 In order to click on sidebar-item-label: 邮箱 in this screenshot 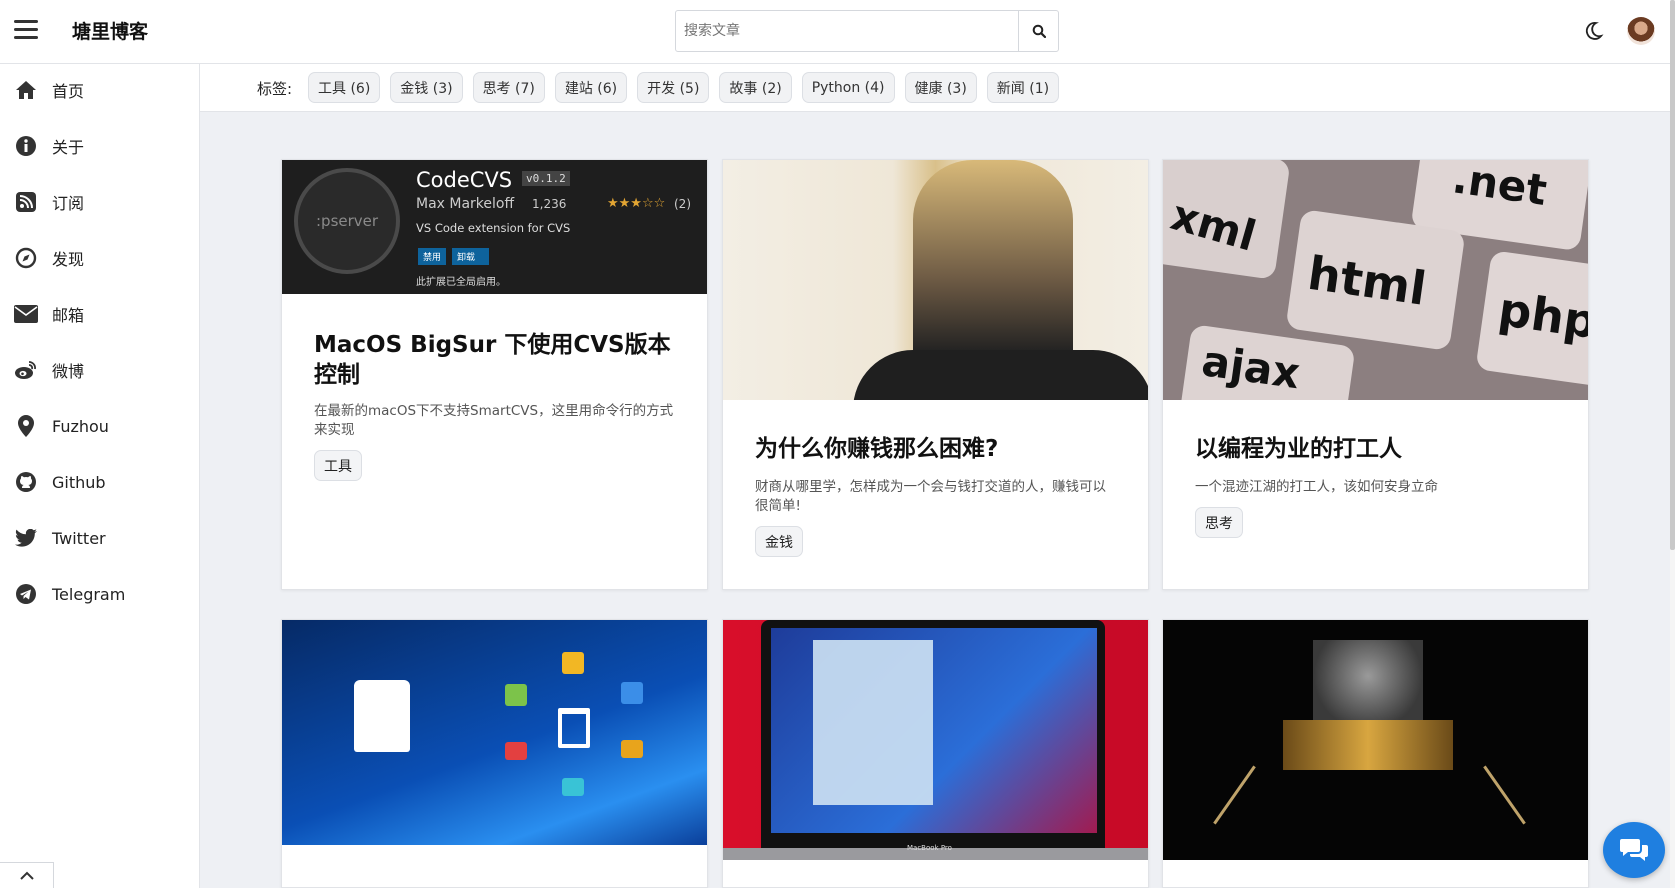, I will do `click(68, 315)`.